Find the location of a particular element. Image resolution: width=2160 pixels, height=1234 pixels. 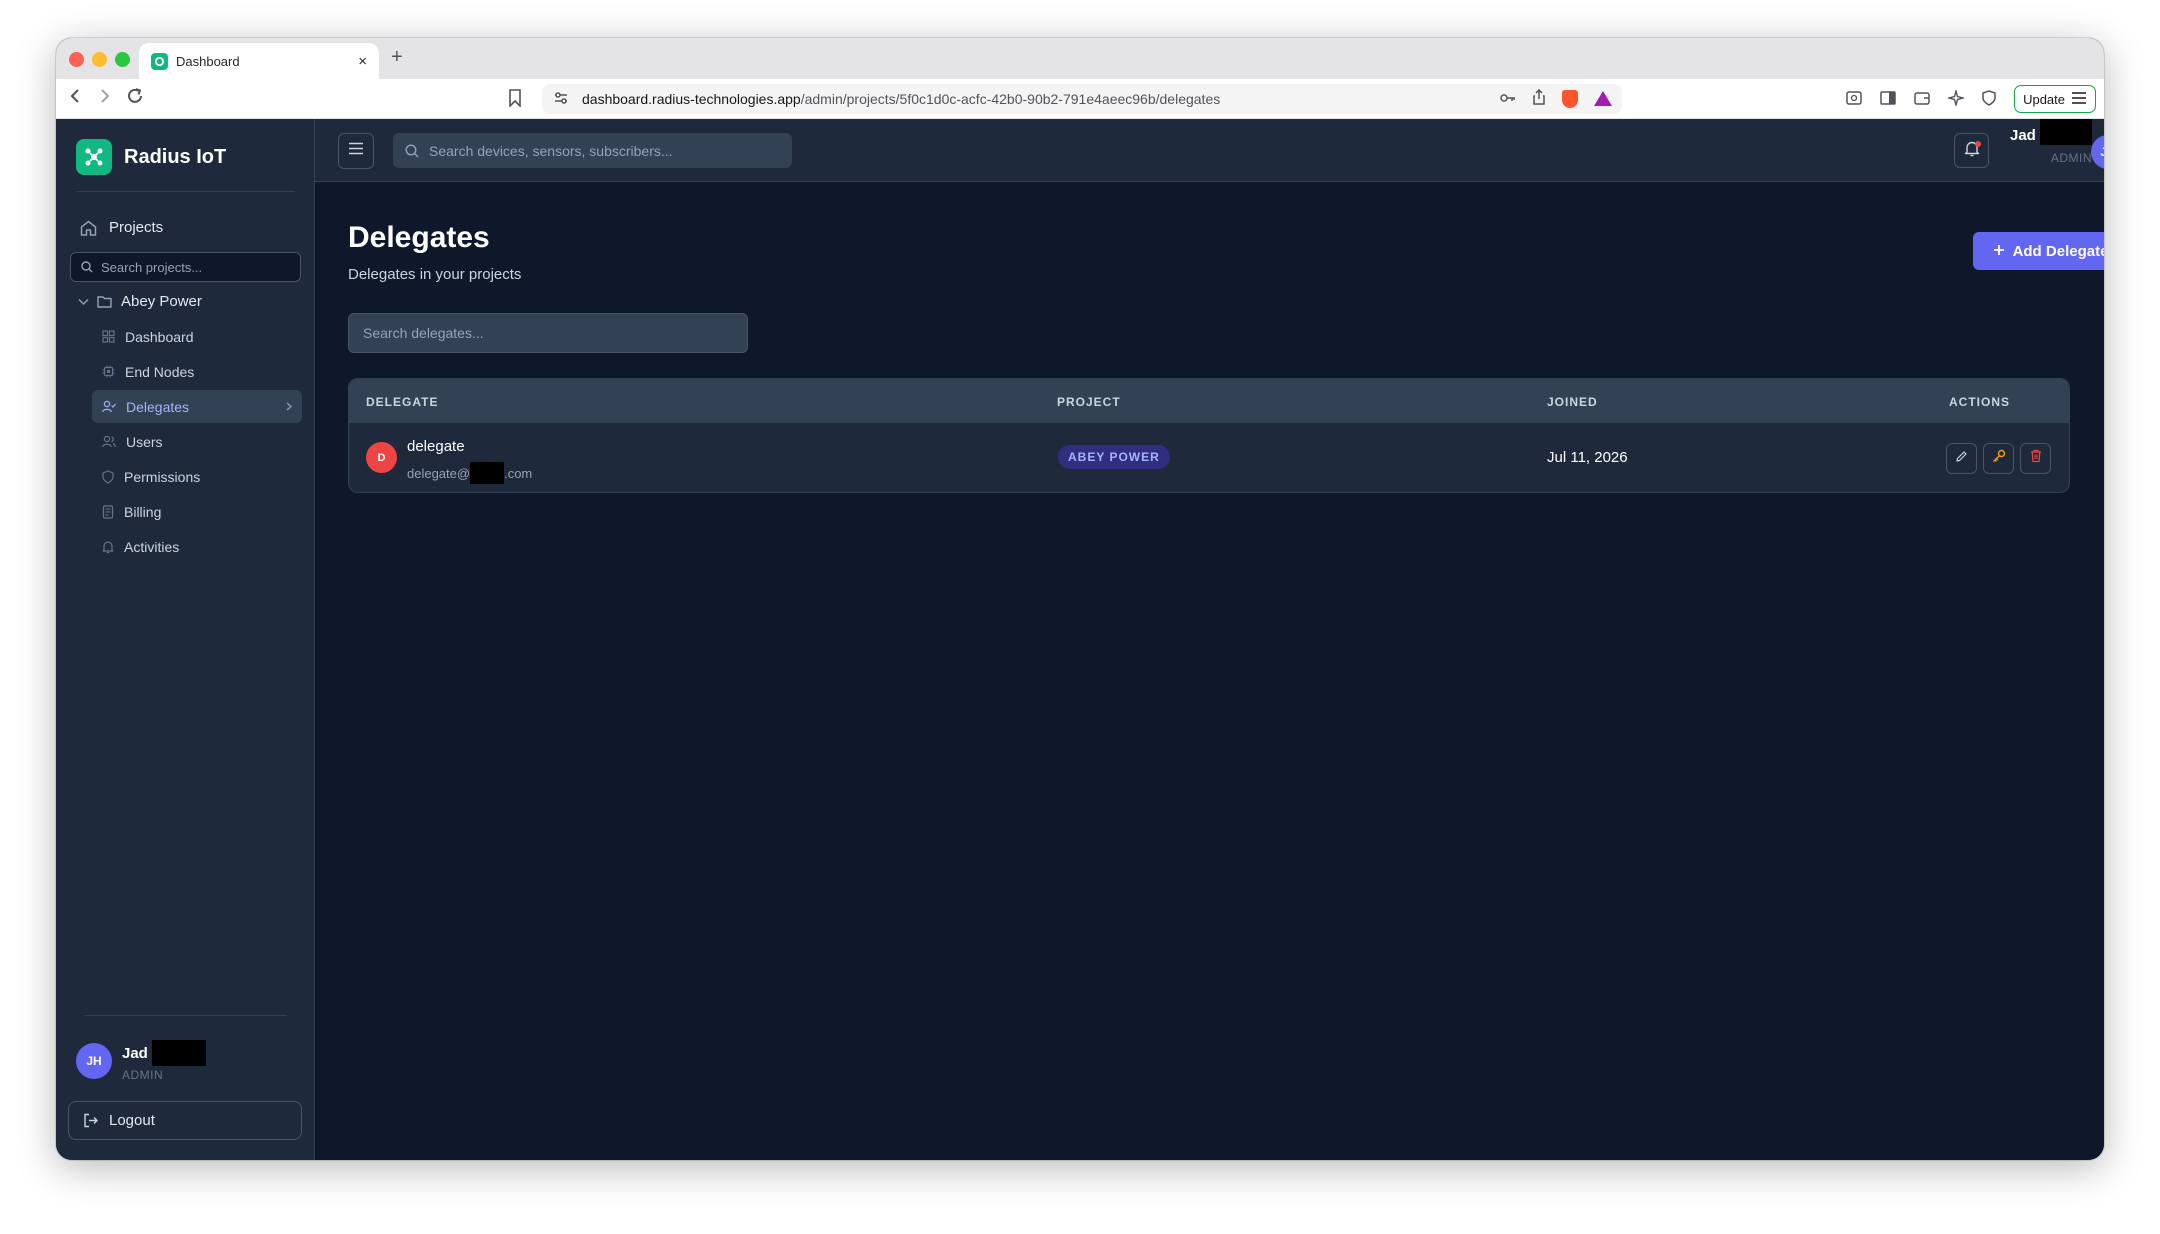

projects-label: Projects is located at coordinates (136, 227).